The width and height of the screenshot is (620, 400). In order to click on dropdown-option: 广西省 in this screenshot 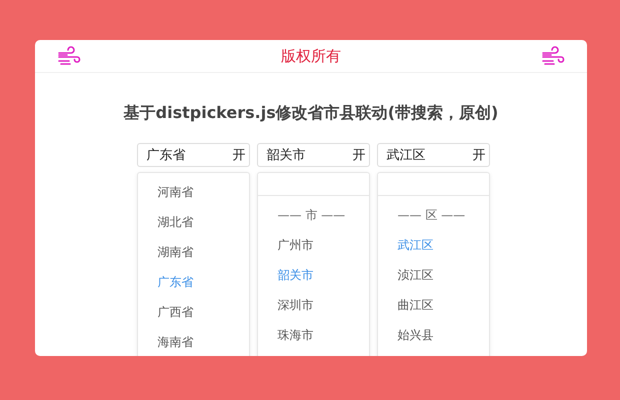, I will do `click(193, 312)`.